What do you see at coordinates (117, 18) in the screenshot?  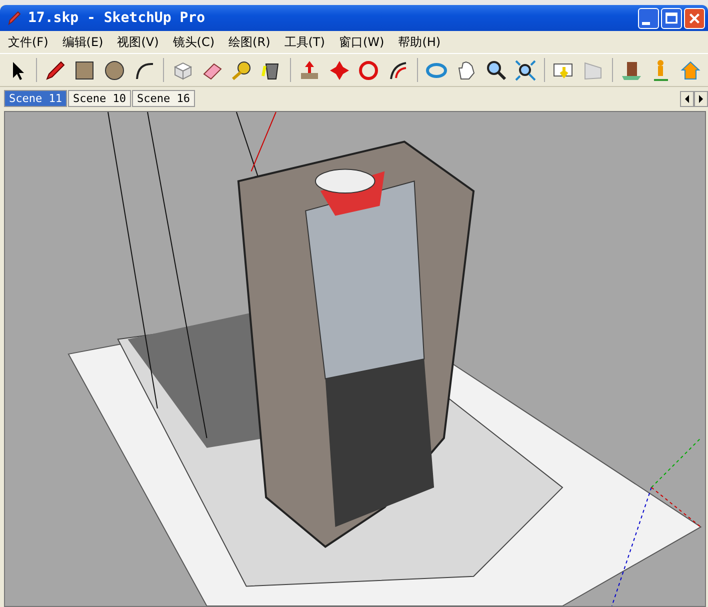 I see `window-title: 17.skp - SketchUp Pro` at bounding box center [117, 18].